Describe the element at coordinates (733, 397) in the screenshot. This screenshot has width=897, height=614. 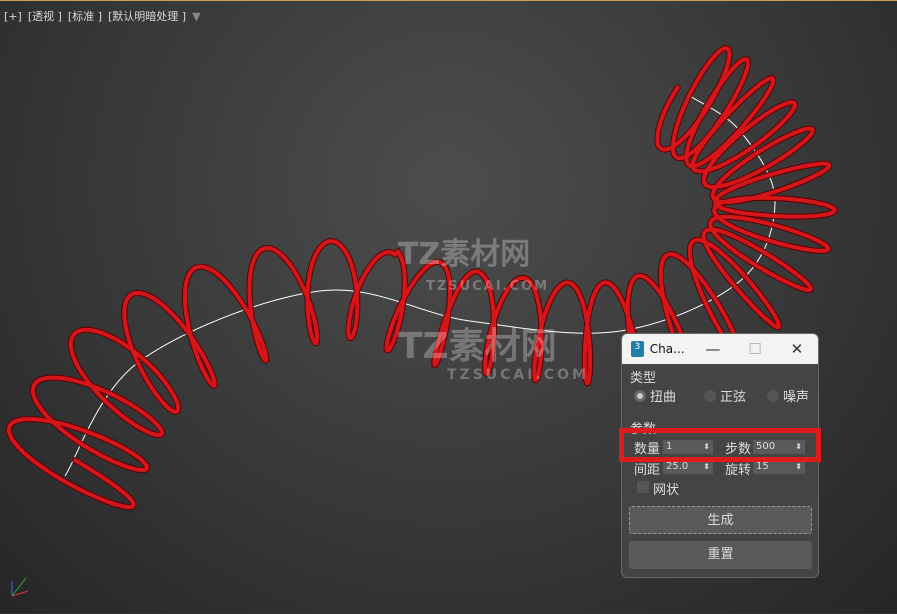
I see `radio-sine-label: 正弦` at that location.